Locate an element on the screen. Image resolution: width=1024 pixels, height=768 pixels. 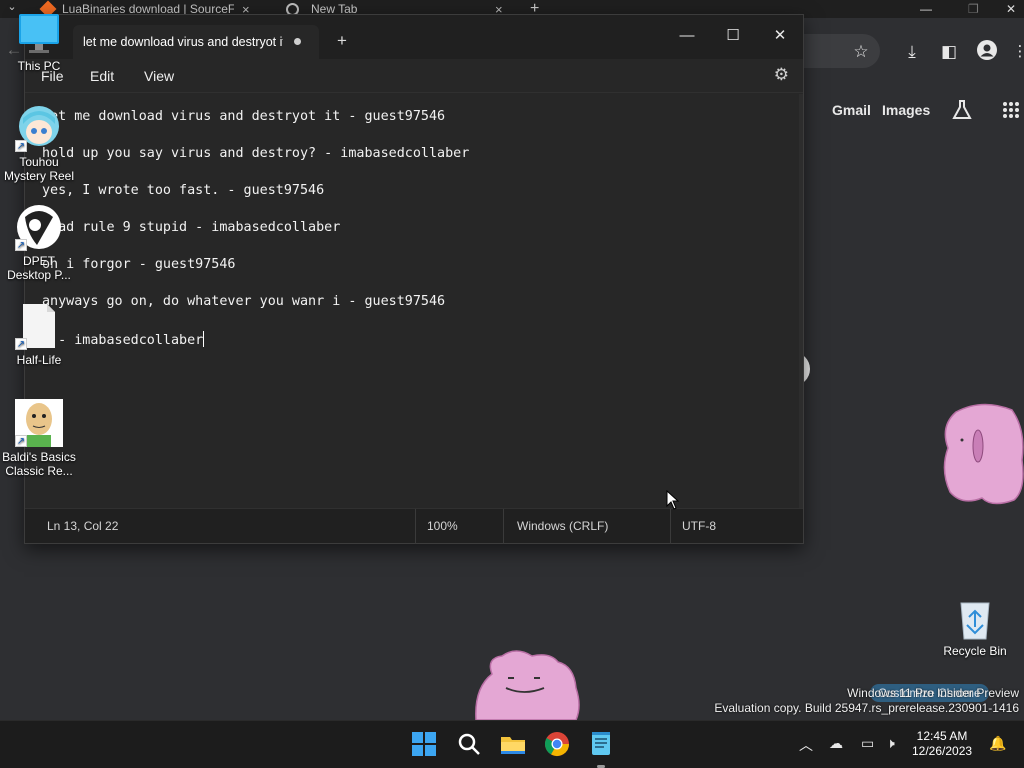
start-icon is located at coordinates (425, 745).